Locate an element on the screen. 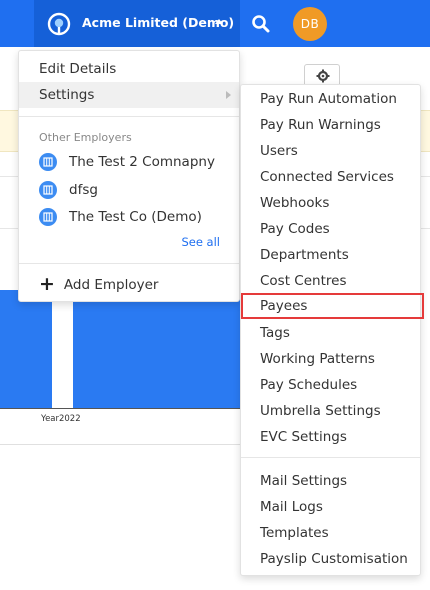 The height and width of the screenshot is (590, 430). settings-item-cost-centres: Cost Centres is located at coordinates (330, 281).